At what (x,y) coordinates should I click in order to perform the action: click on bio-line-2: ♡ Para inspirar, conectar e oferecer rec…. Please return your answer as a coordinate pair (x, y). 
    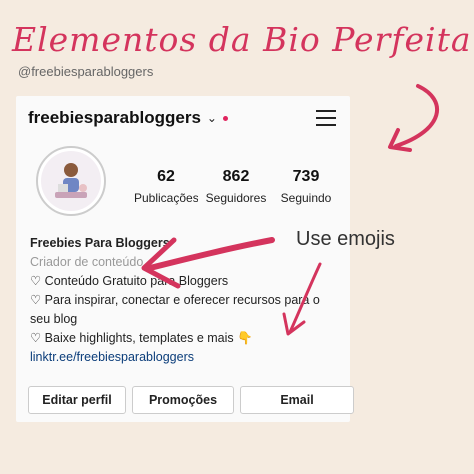
    Looking at the image, I should click on (175, 309).